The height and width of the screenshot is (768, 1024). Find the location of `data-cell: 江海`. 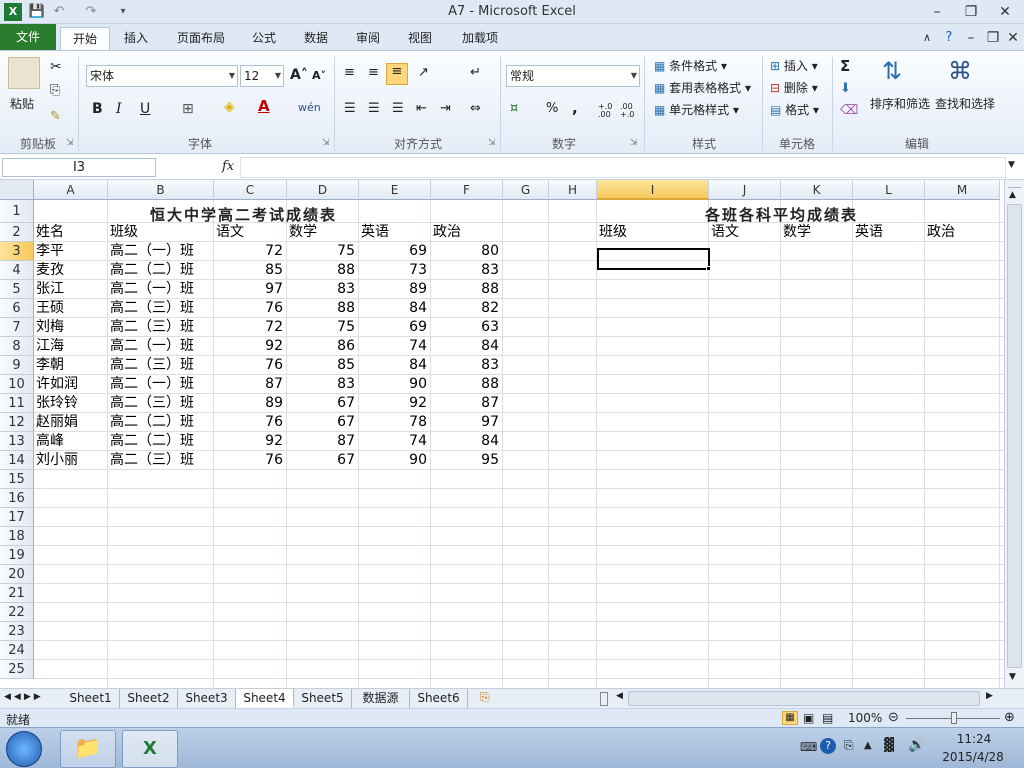

data-cell: 江海 is located at coordinates (72, 346).